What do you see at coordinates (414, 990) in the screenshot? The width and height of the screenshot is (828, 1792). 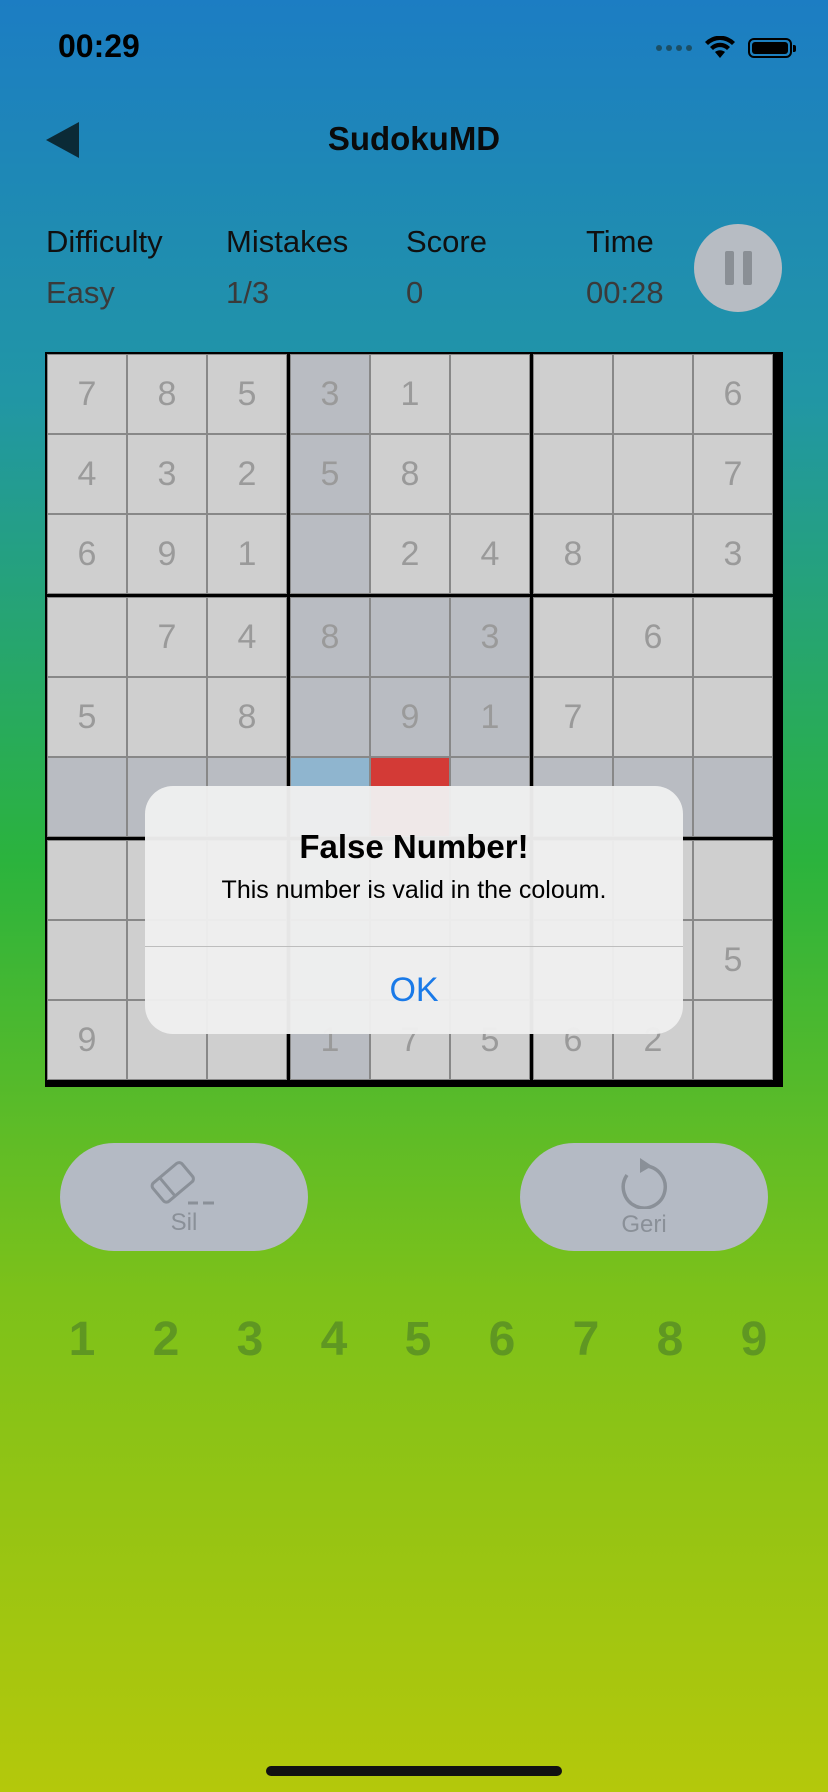 I see `ok-button: OK` at bounding box center [414, 990].